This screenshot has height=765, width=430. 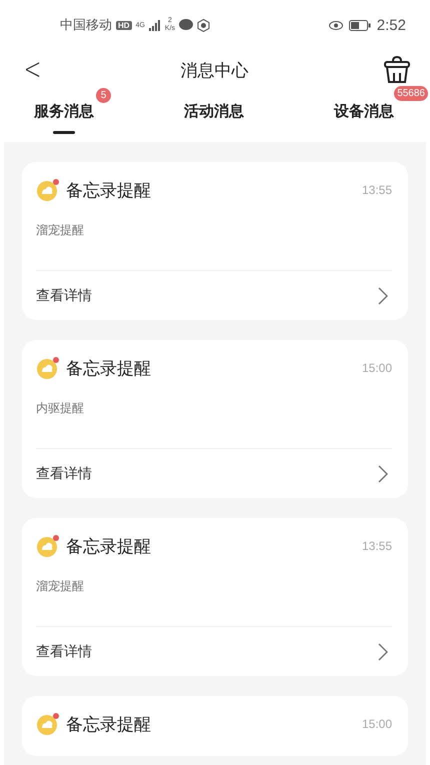 What do you see at coordinates (33, 70) in the screenshot?
I see `back-button: <` at bounding box center [33, 70].